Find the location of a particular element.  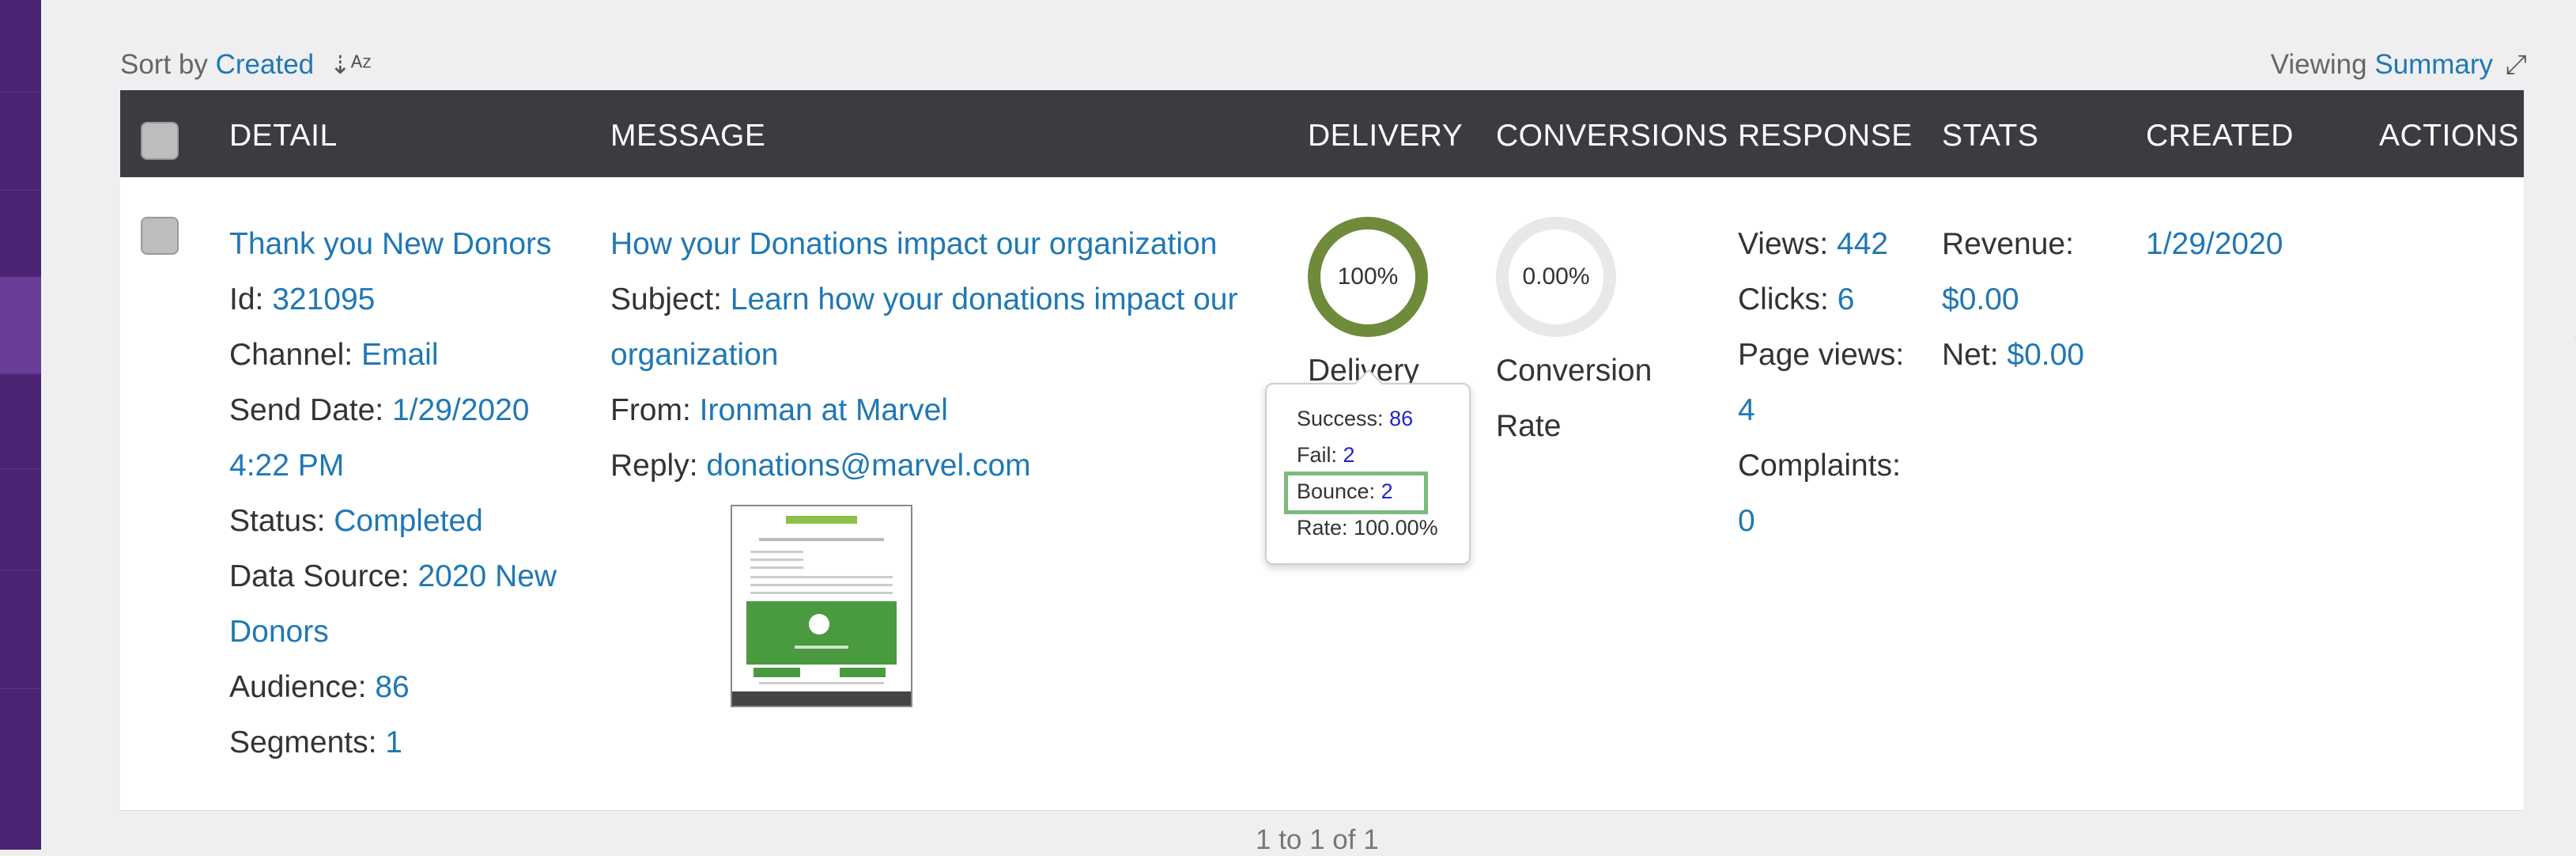

channel-value: Email is located at coordinates (400, 355).